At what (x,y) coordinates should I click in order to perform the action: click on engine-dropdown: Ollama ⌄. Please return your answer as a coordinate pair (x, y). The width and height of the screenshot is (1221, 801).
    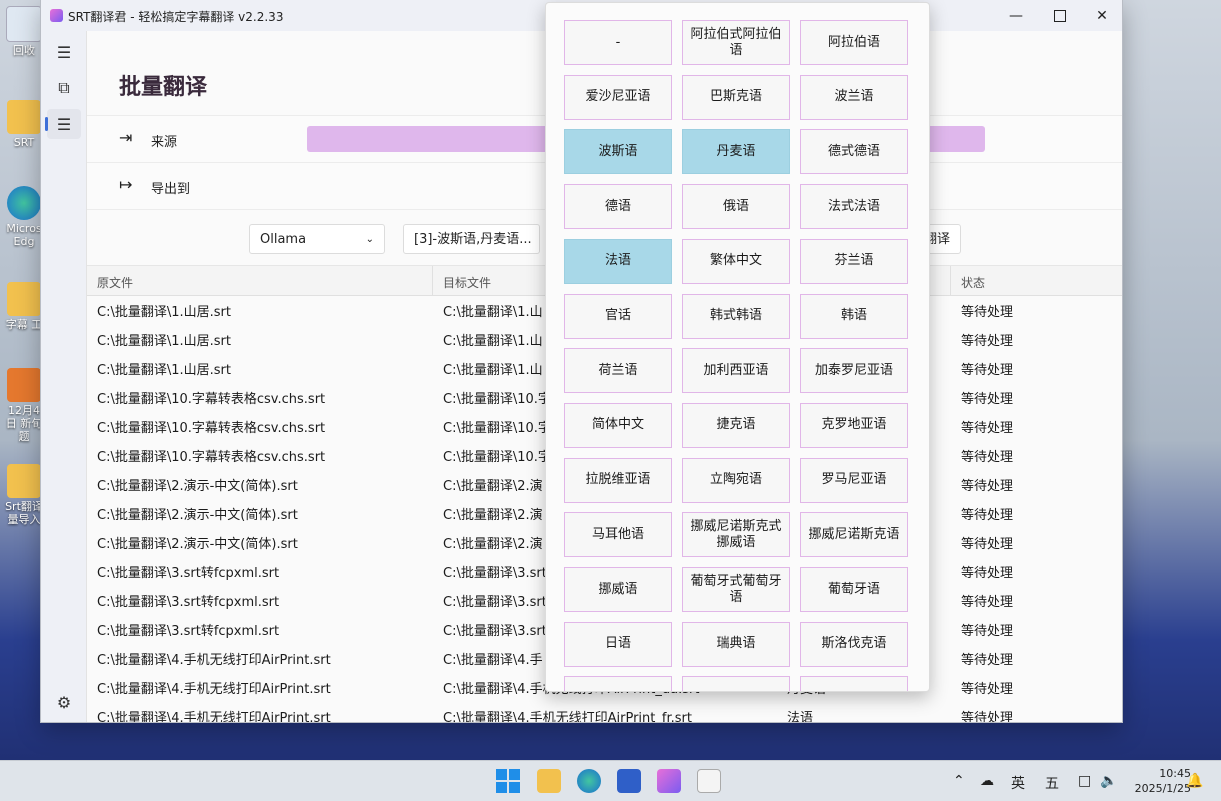
    Looking at the image, I should click on (317, 239).